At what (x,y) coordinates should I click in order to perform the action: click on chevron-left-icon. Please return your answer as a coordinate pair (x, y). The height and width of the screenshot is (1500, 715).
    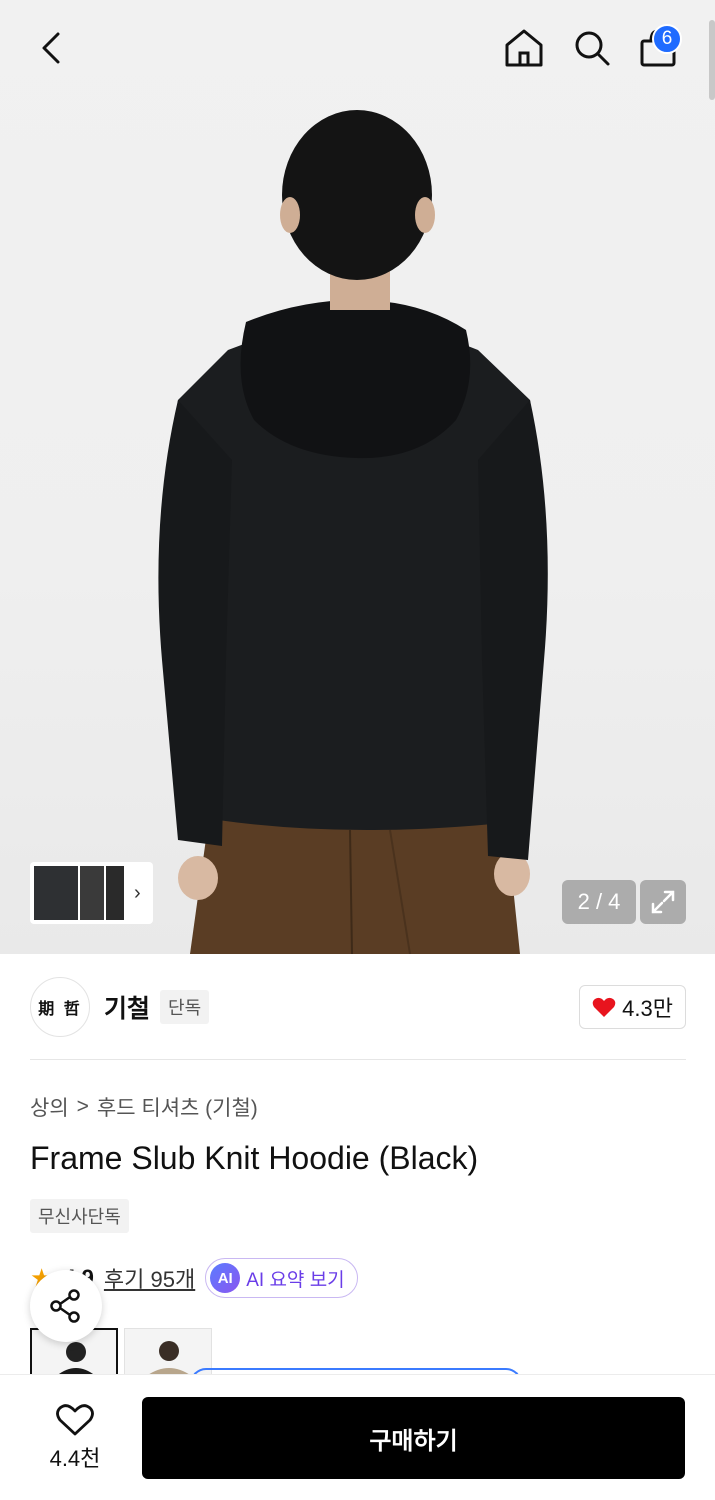
    Looking at the image, I should click on (51, 48).